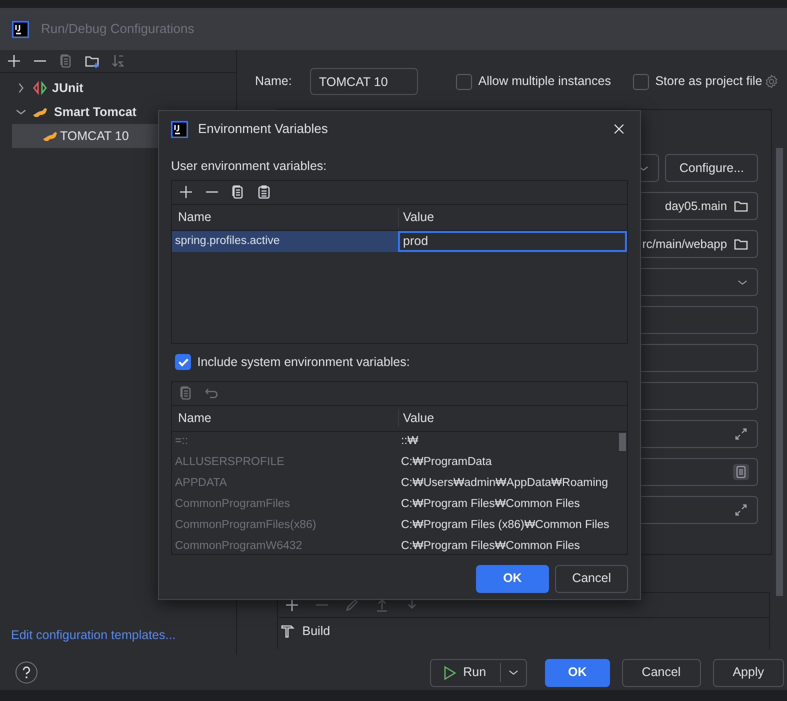 This screenshot has height=701, width=787. I want to click on table-cell-text: CommonProgramFiles(x86), so click(246, 526).